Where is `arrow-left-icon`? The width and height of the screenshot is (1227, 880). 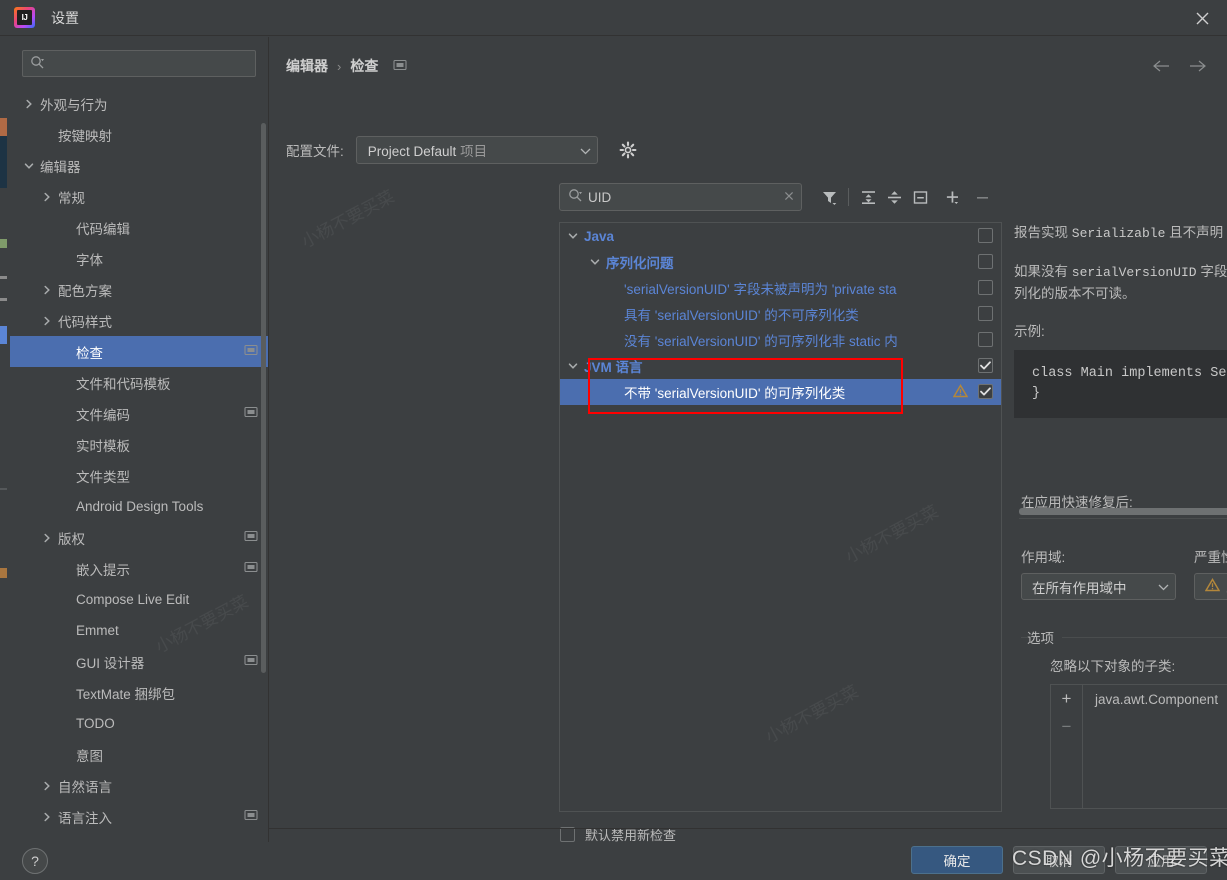
arrow-left-icon is located at coordinates (1161, 66).